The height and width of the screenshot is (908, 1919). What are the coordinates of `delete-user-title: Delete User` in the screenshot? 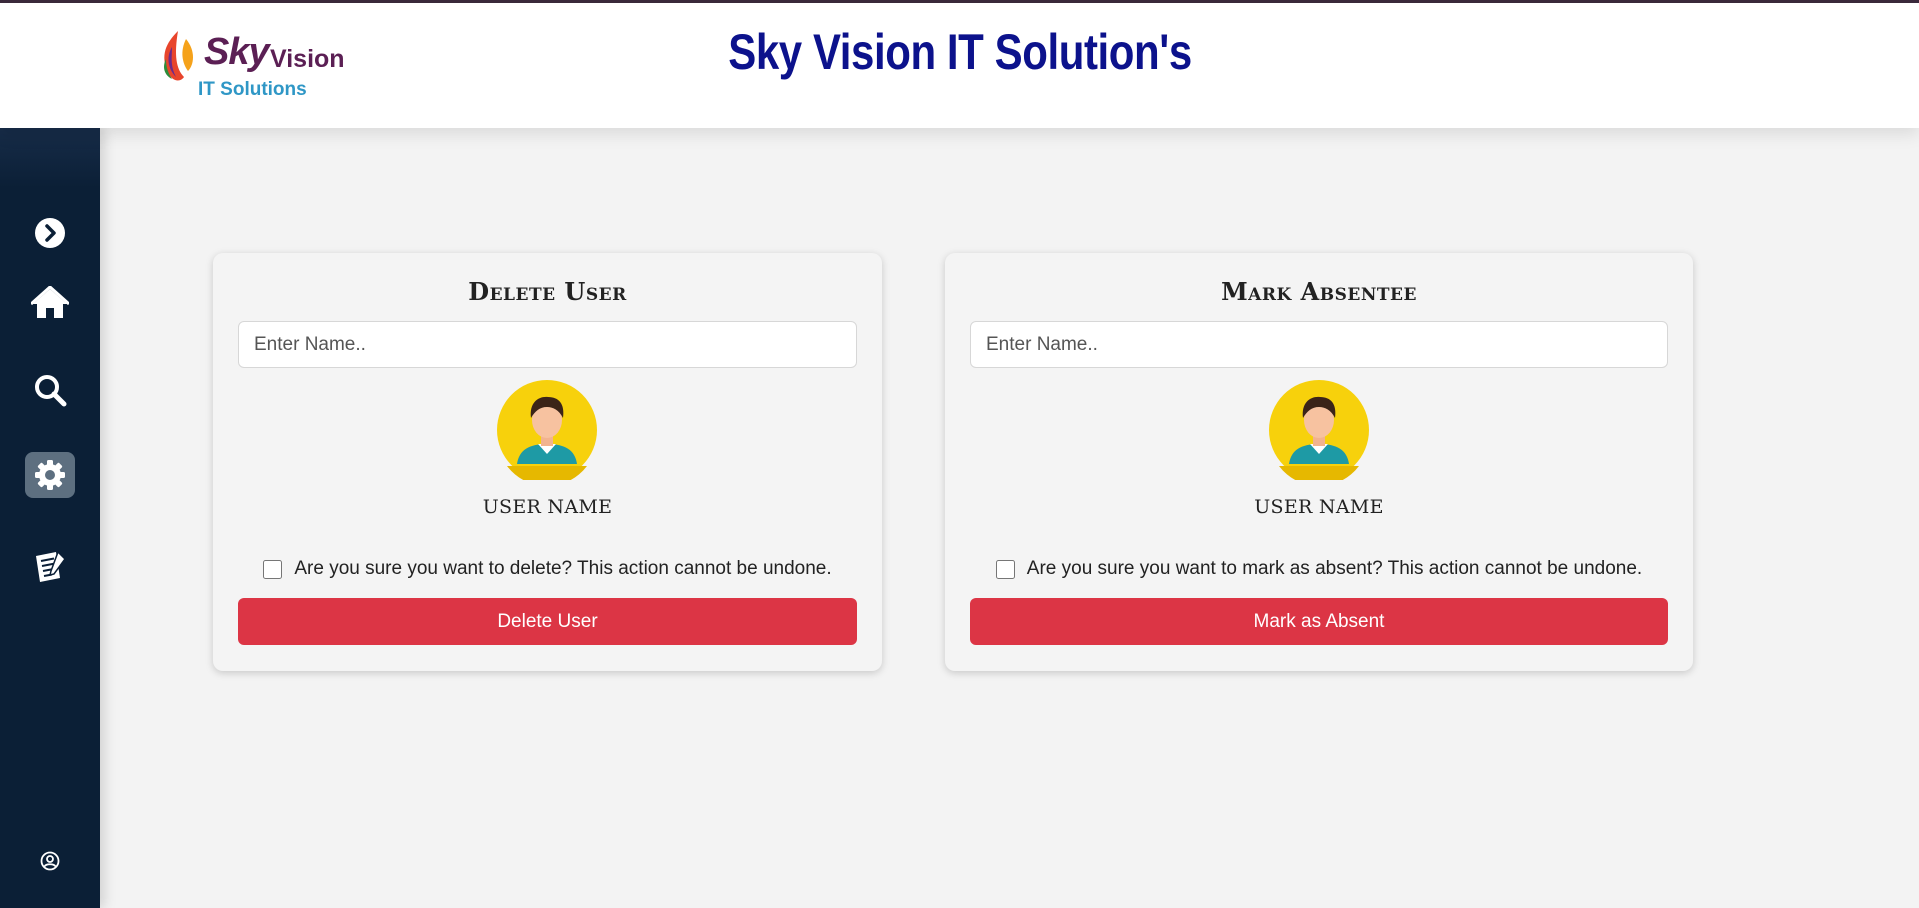 It's located at (547, 291).